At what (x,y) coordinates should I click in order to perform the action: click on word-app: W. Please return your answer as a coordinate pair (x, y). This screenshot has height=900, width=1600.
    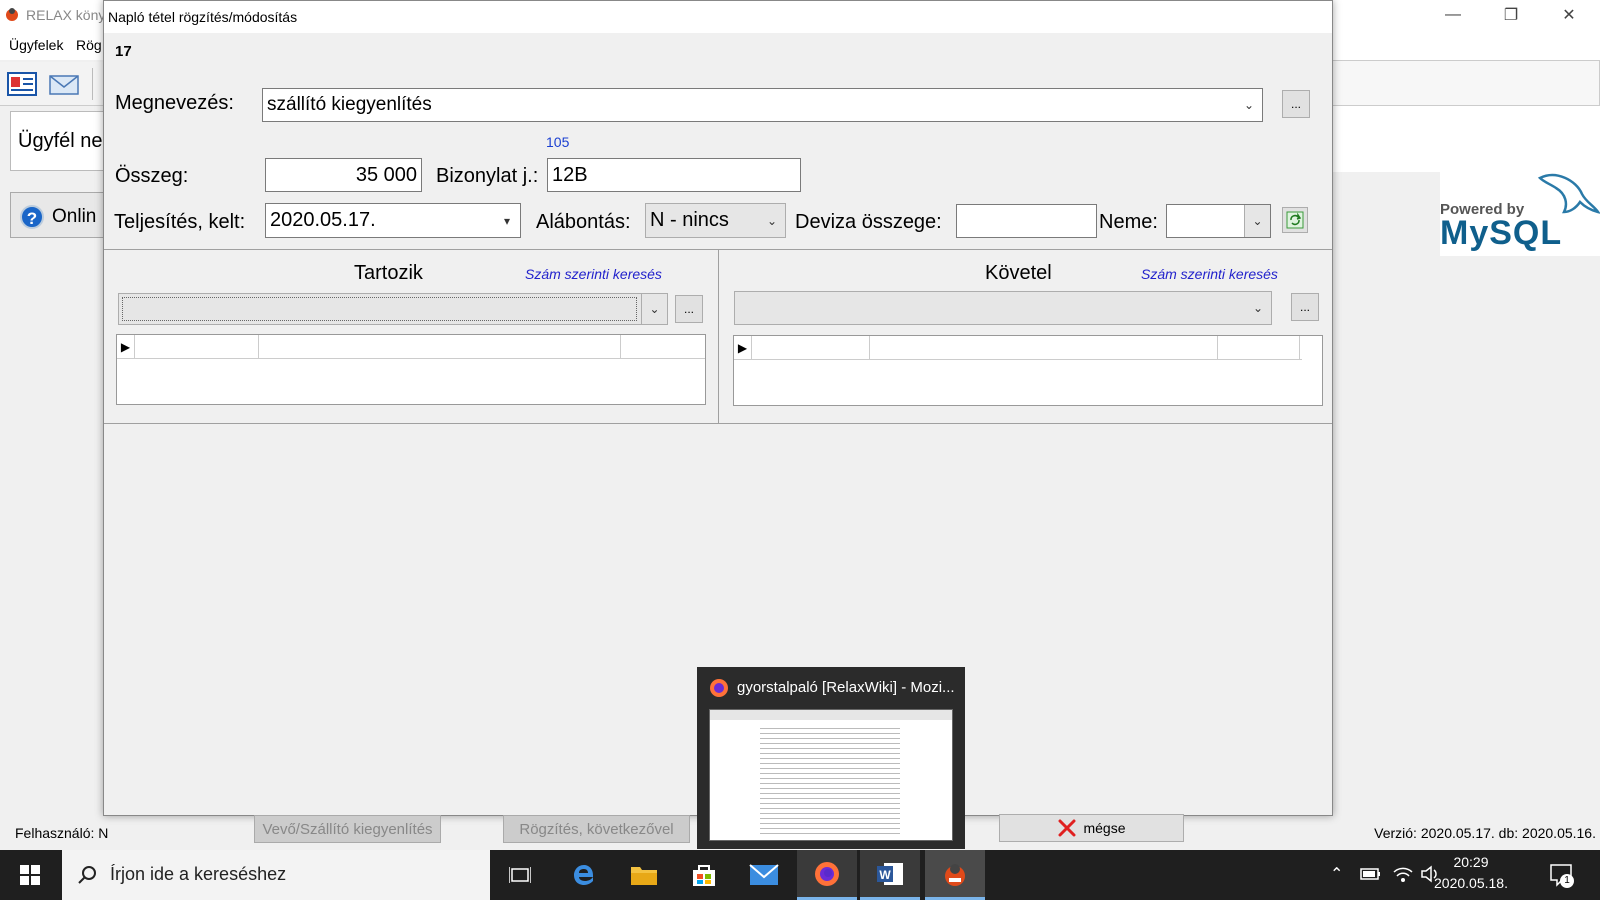
    Looking at the image, I should click on (890, 875).